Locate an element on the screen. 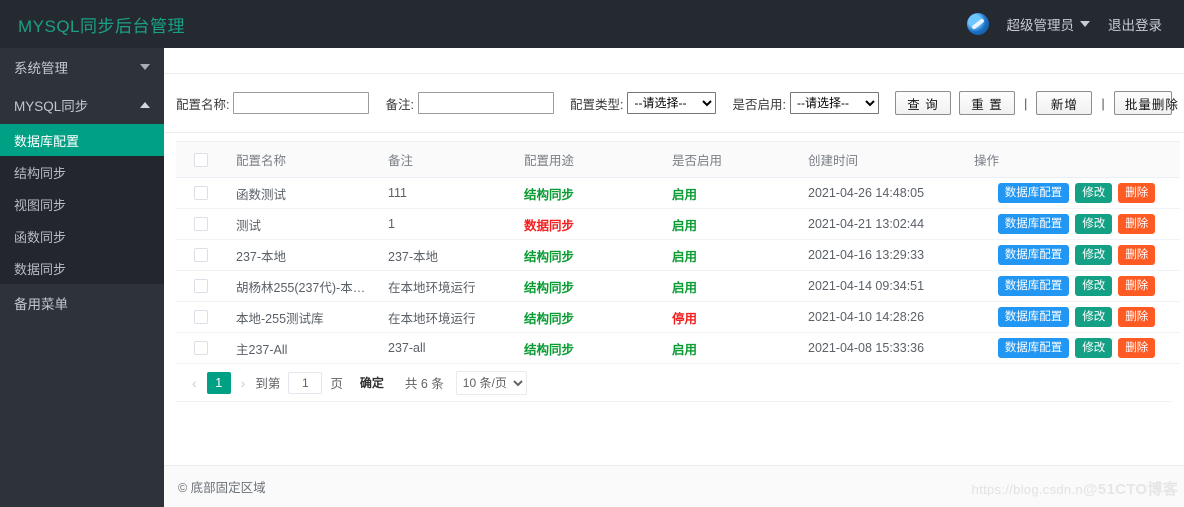 Image resolution: width=1184 pixels, height=507 pixels. cell-create-time: 2021-04-08 15:33:36 is located at coordinates (884, 348).